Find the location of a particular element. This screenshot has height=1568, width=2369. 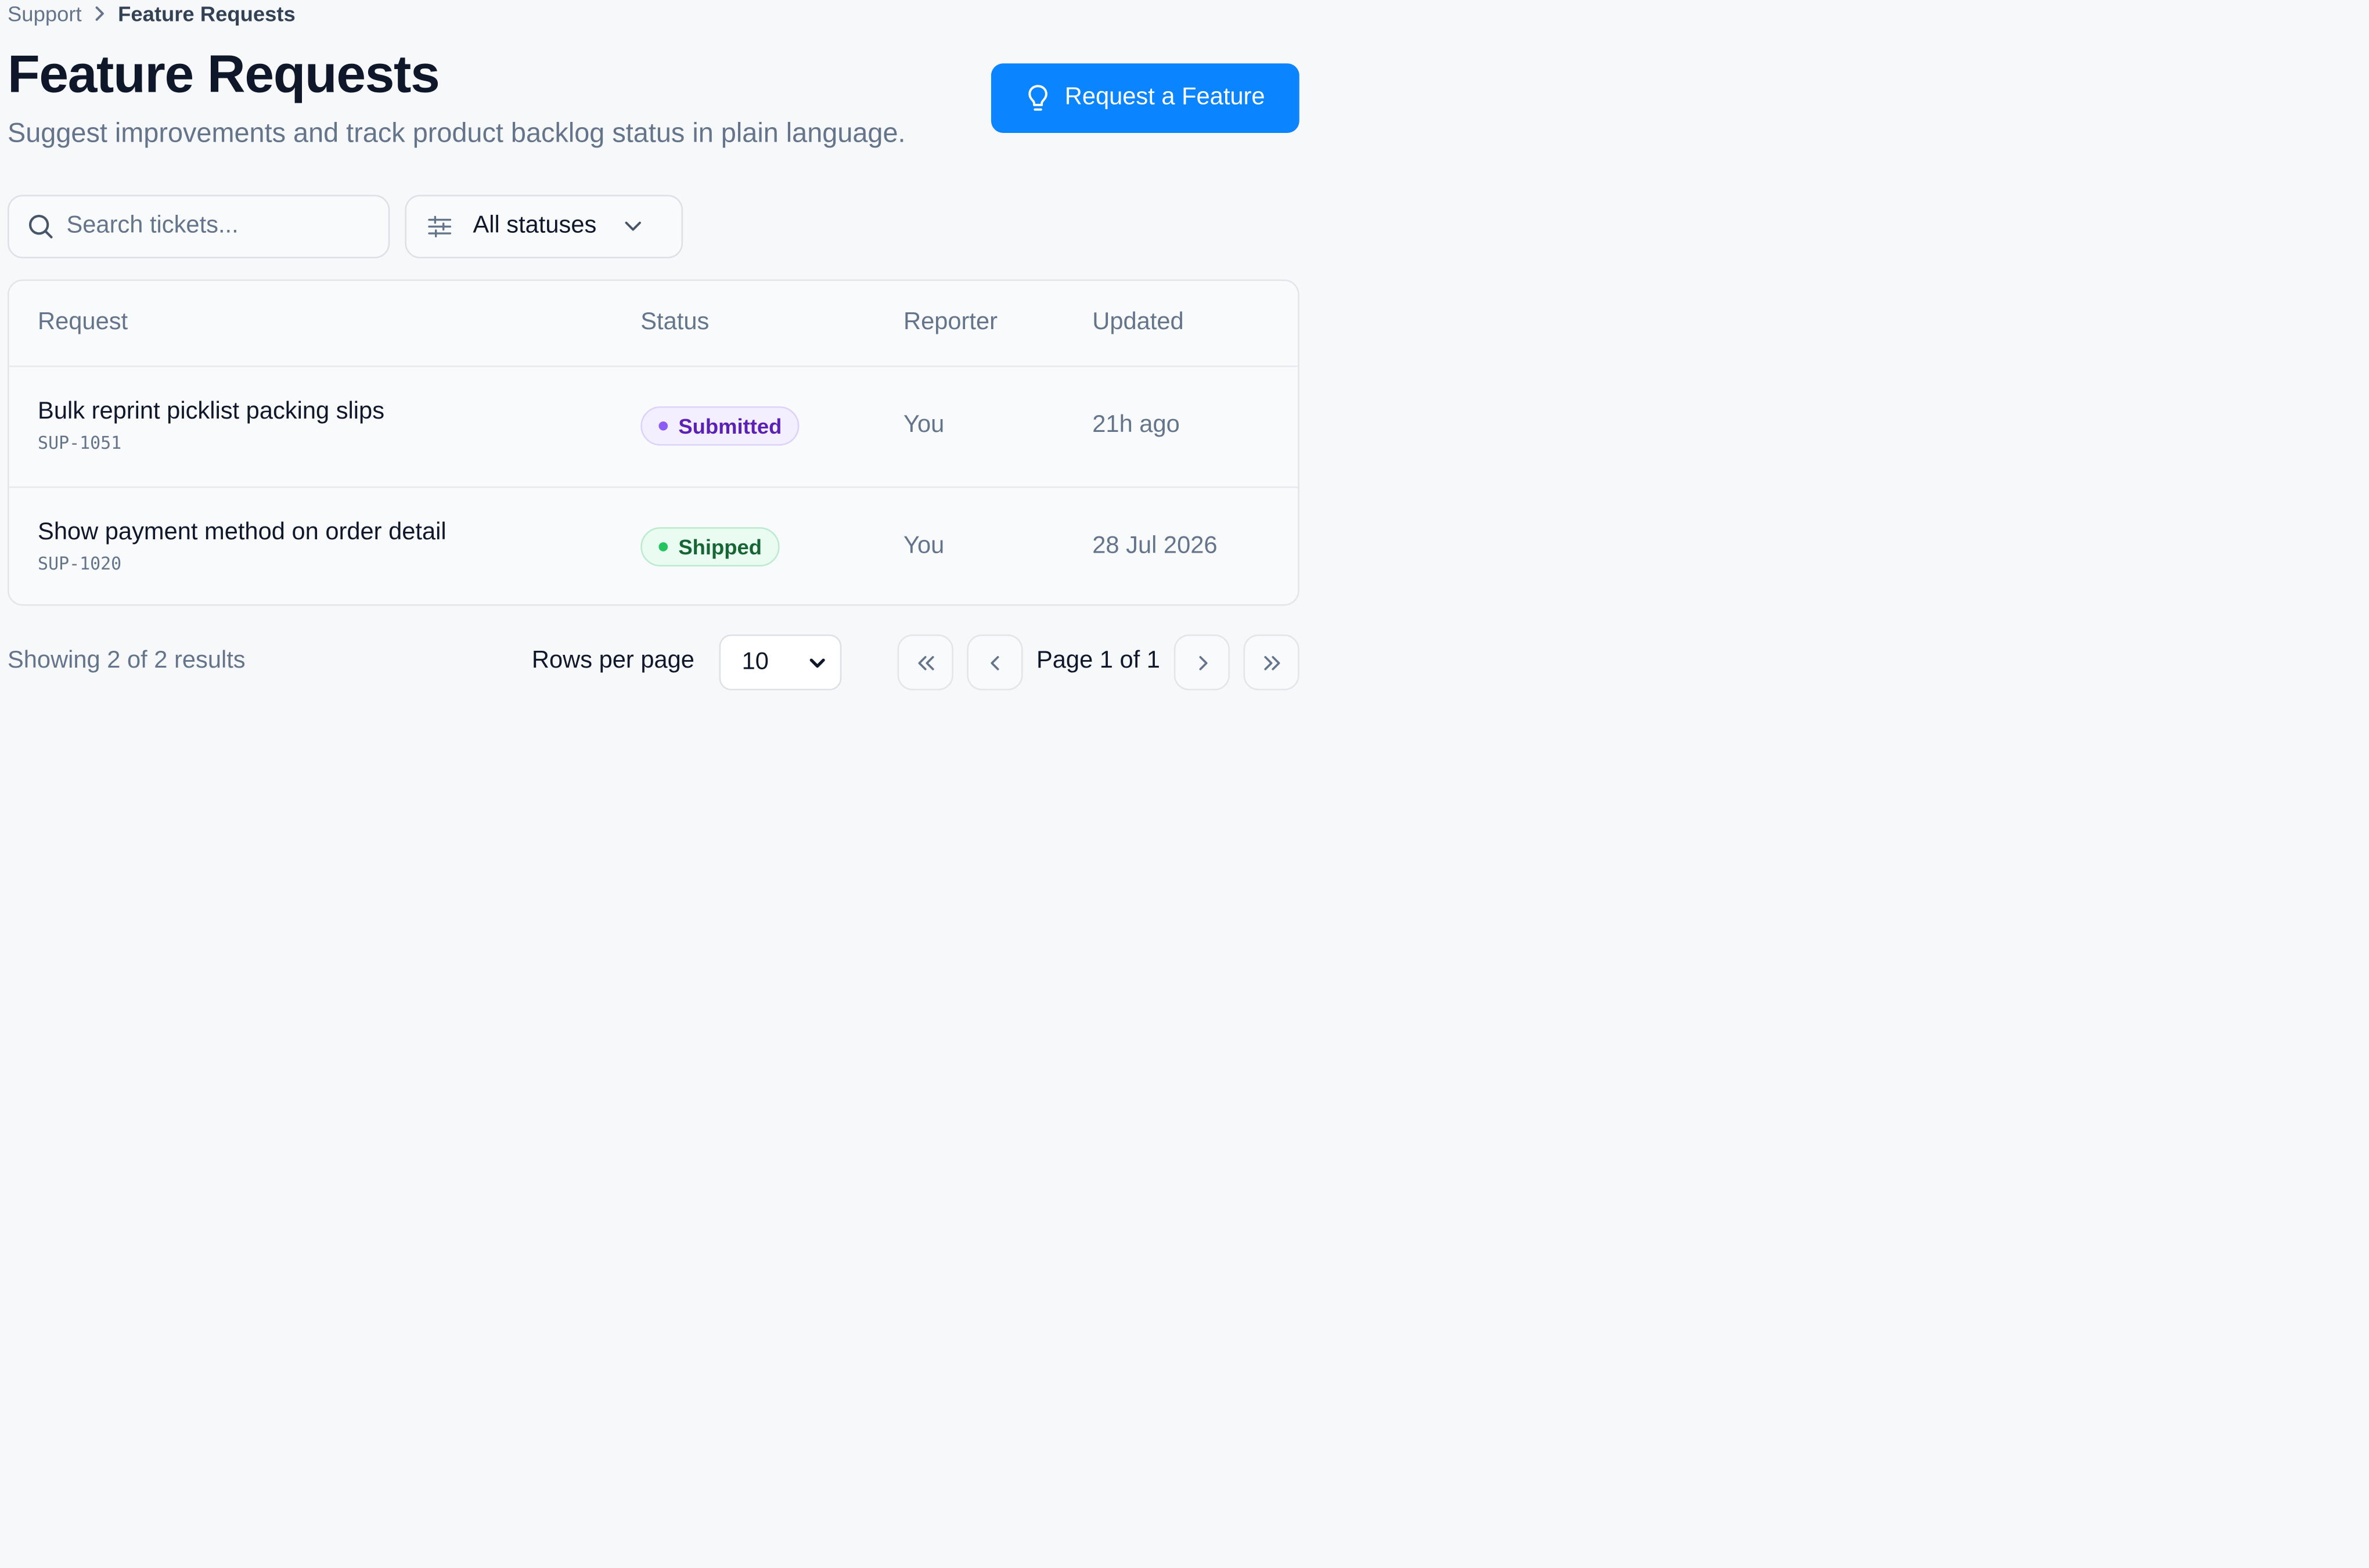

column-header-updated: Updated is located at coordinates (1137, 323).